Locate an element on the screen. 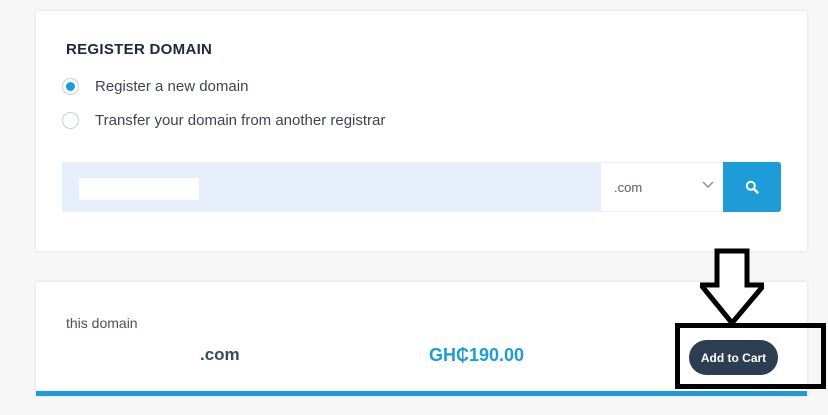 The height and width of the screenshot is (415, 828). option-register-new: Register a new domain is located at coordinates (155, 86).